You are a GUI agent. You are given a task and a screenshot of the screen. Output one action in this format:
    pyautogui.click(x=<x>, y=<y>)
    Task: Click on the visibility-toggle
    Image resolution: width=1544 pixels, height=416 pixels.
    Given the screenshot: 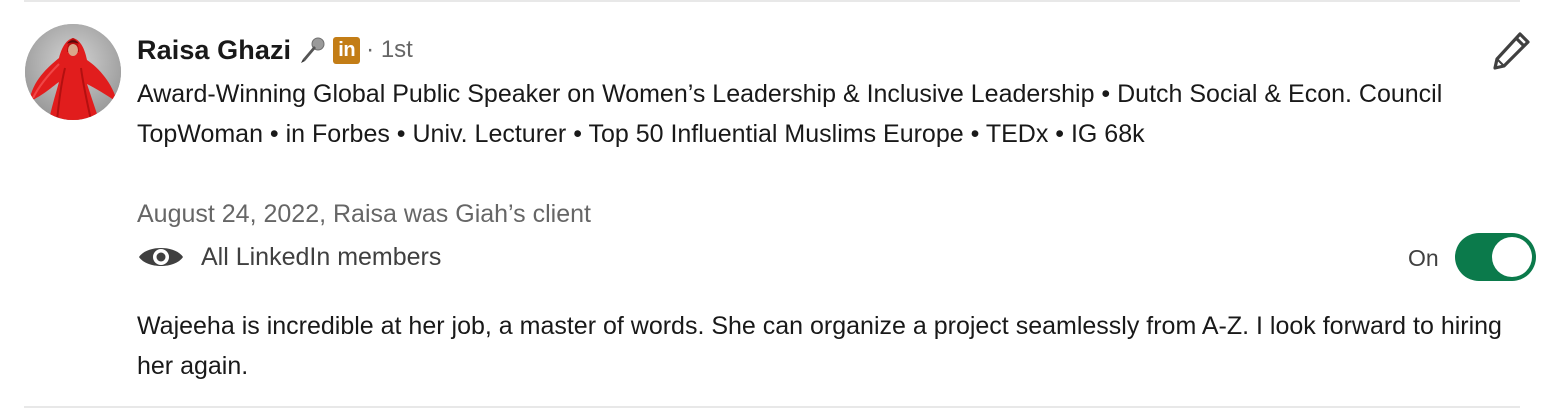 What is the action you would take?
    pyautogui.click(x=1495, y=257)
    